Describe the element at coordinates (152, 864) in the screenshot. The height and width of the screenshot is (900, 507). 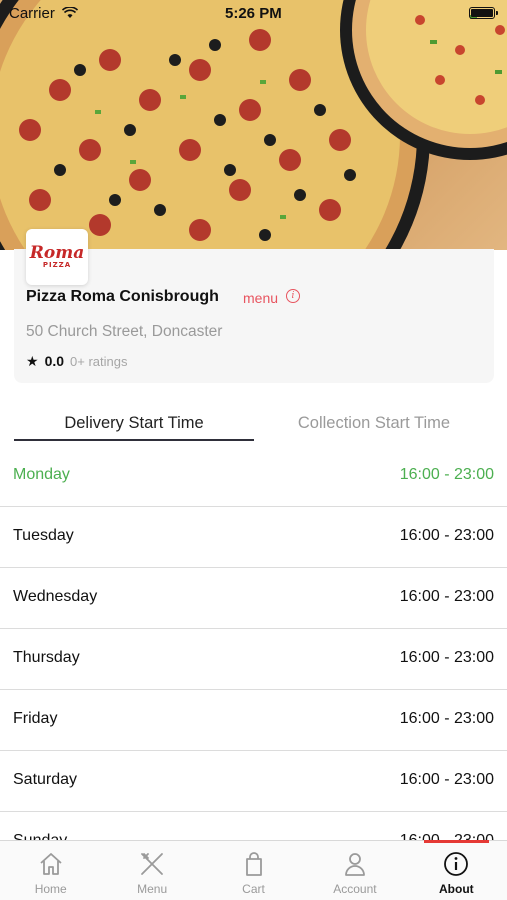
I see `fork-knife-icon` at that location.